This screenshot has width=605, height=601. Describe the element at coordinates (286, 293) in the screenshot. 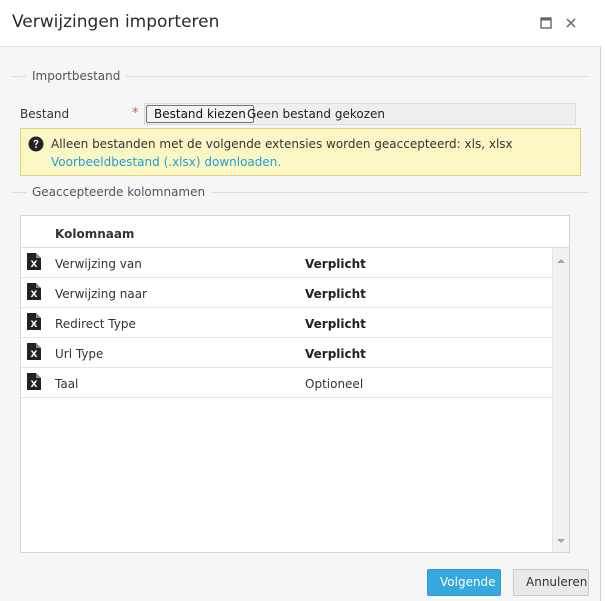

I see `table-row: X Verwijzing naar Verplicht` at that location.